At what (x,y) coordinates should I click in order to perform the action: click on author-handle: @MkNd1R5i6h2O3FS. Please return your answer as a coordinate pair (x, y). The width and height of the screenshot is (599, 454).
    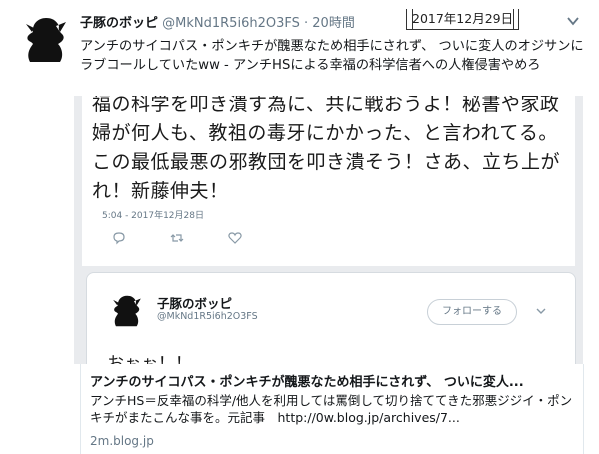
    Looking at the image, I should click on (231, 23).